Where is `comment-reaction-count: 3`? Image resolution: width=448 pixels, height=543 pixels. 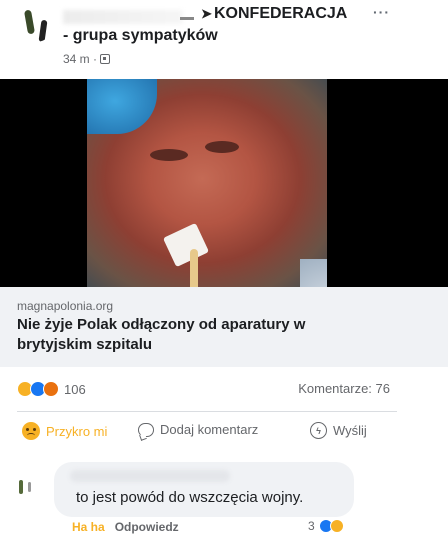 comment-reaction-count: 3 is located at coordinates (311, 526).